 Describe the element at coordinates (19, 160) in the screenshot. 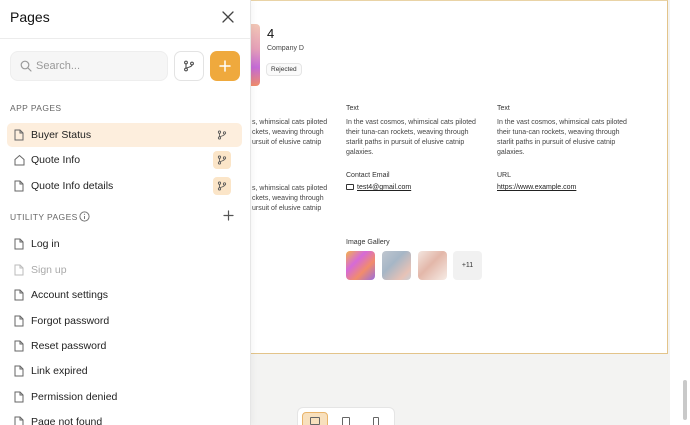

I see `home-icon` at that location.